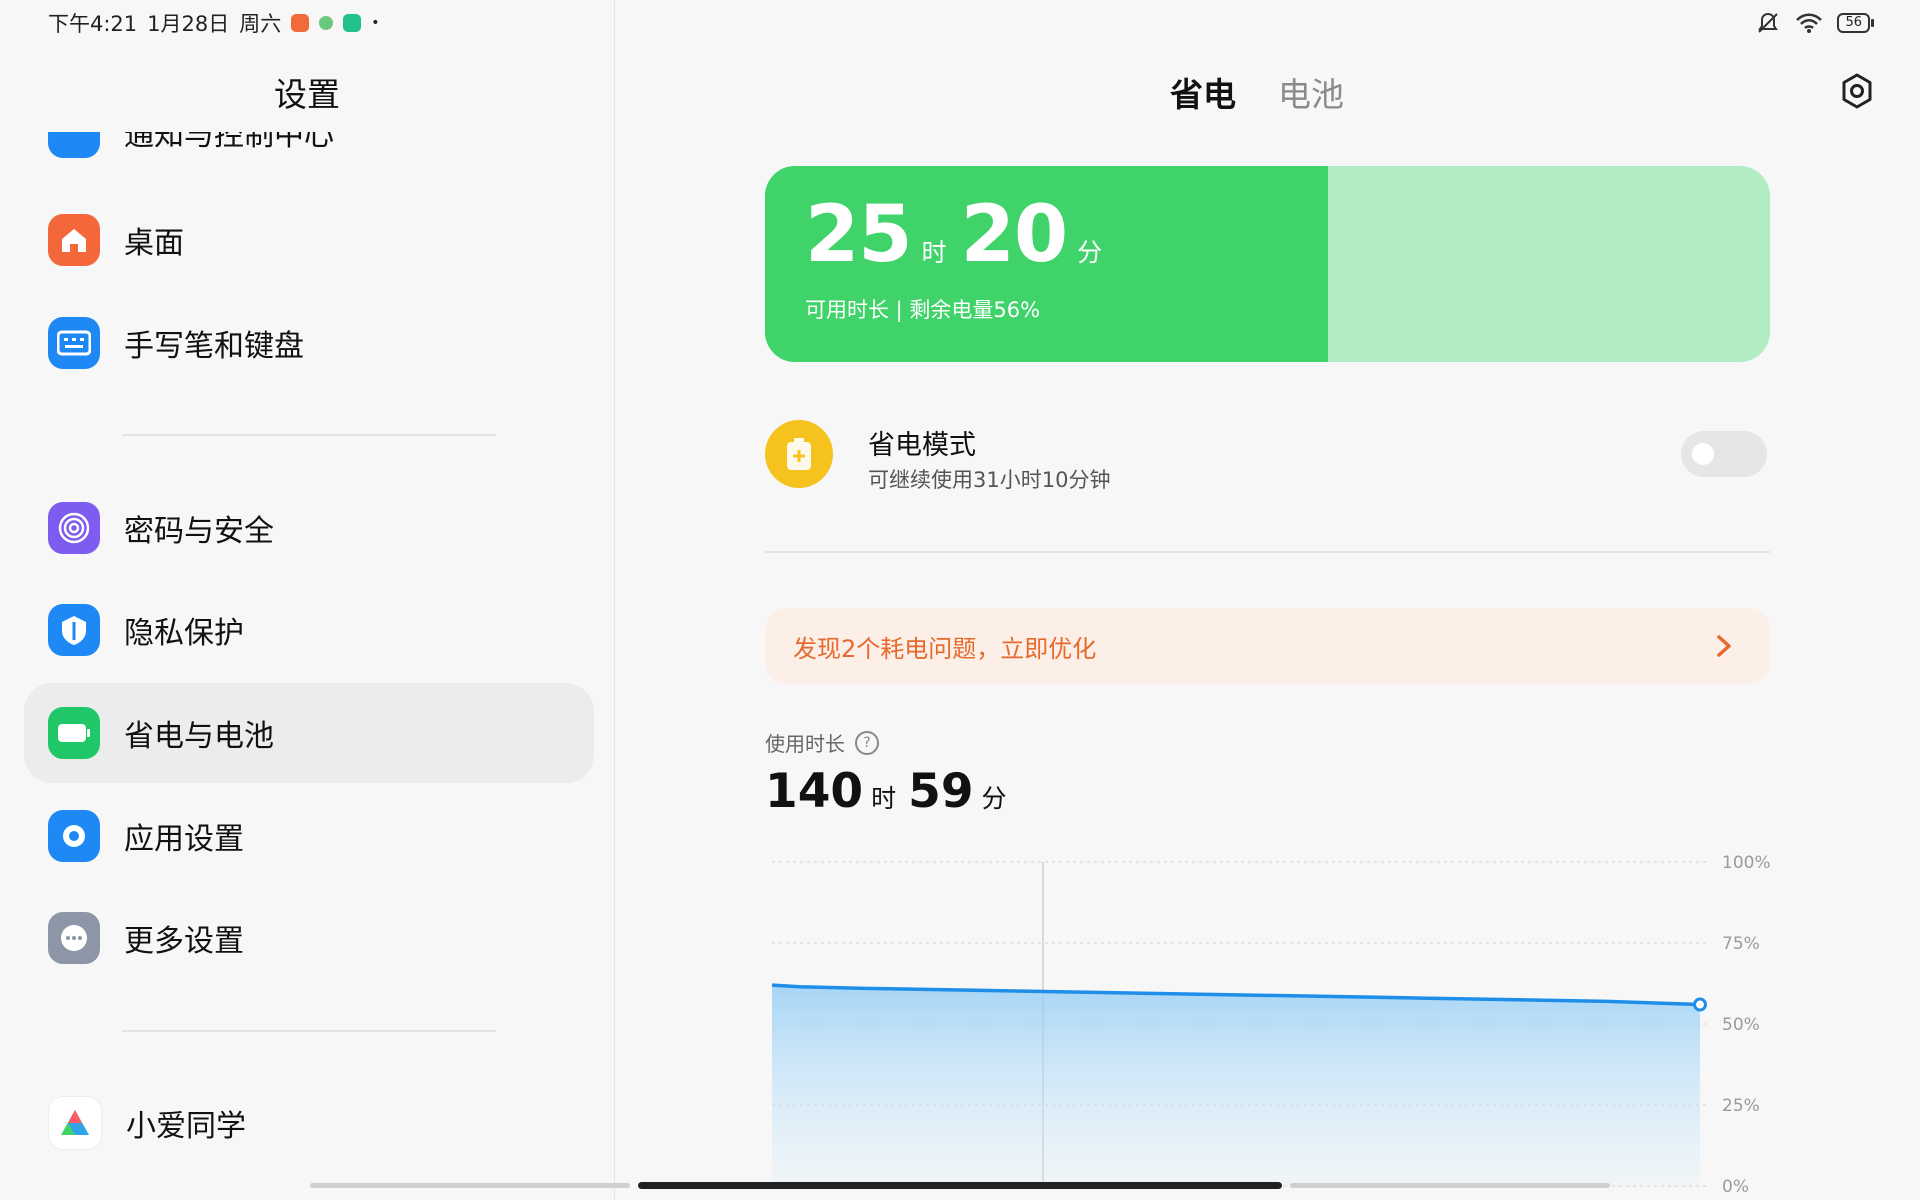  I want to click on home-indicator, so click(960, 1185).